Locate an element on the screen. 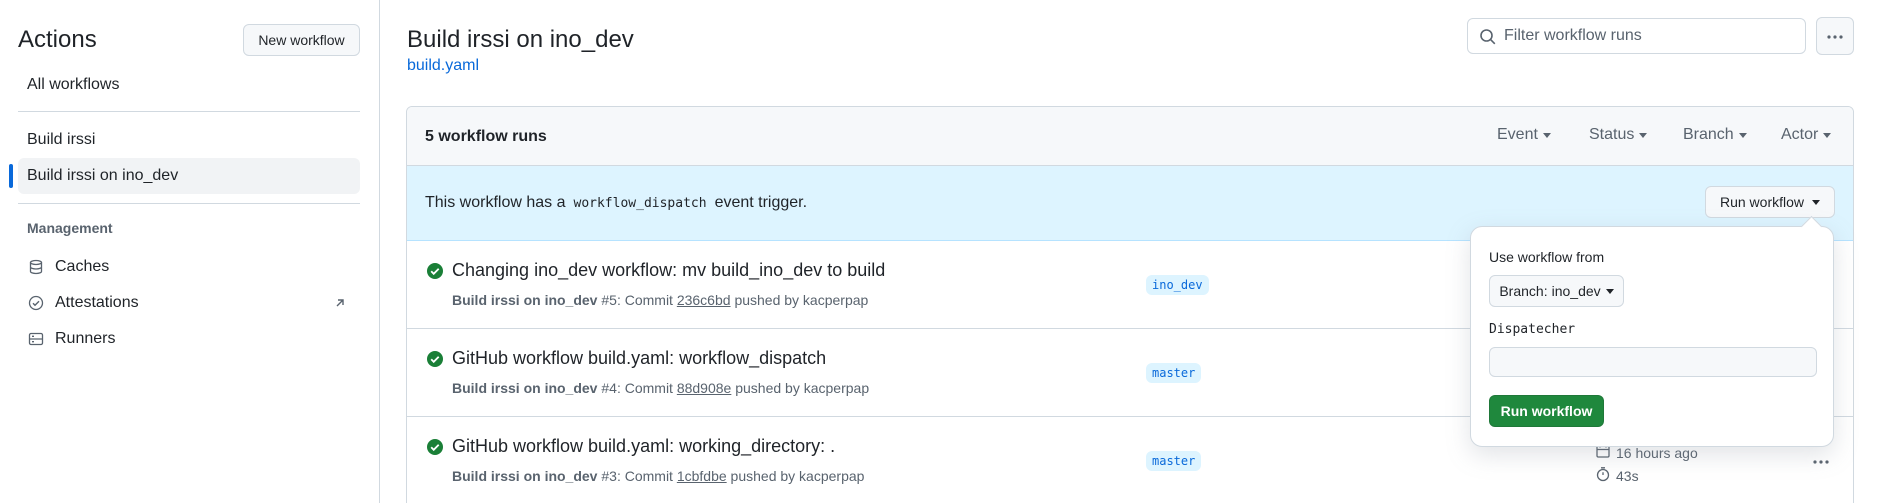 This screenshot has width=1888, height=503. runs-count: 5 workflow runs is located at coordinates (486, 136).